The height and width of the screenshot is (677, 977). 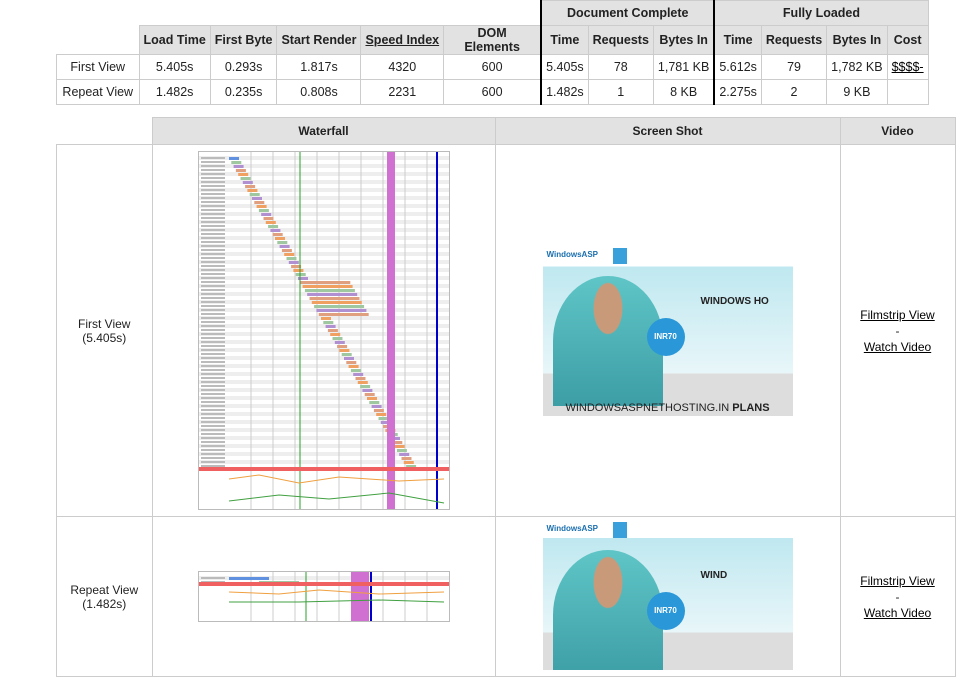 What do you see at coordinates (794, 40) in the screenshot?
I see `col-full-requests: Requests` at bounding box center [794, 40].